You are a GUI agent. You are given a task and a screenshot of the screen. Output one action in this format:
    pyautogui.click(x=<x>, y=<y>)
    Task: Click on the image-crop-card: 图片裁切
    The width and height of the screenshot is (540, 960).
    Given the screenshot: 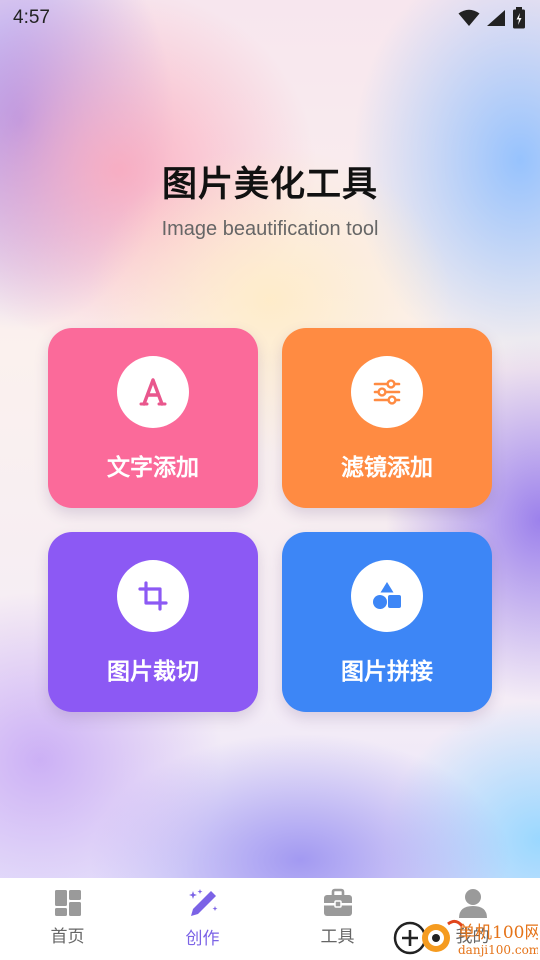 What is the action you would take?
    pyautogui.click(x=153, y=622)
    